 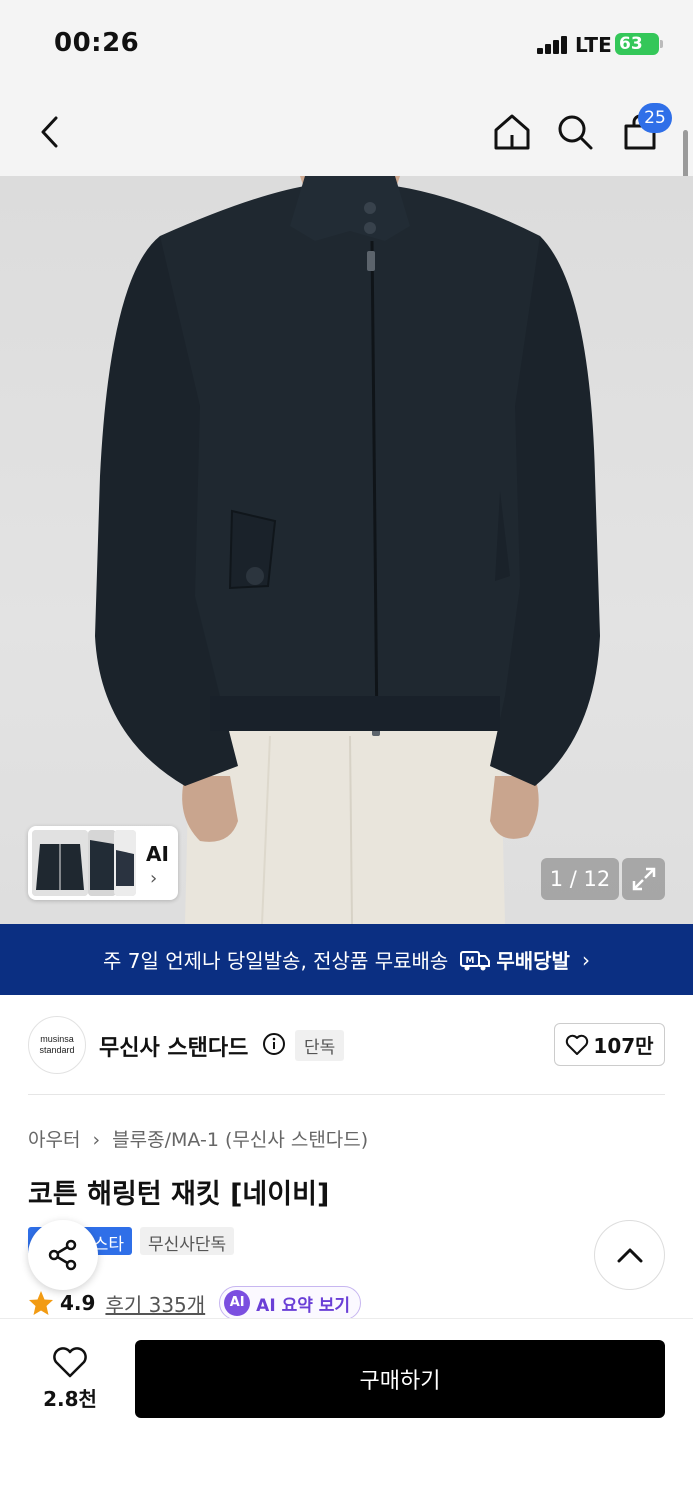 I want to click on wishlist-button: 2.8천, so click(x=70, y=1379).